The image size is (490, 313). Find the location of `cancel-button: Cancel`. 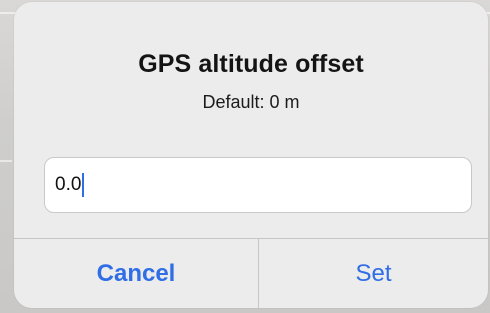

cancel-button: Cancel is located at coordinates (136, 273).